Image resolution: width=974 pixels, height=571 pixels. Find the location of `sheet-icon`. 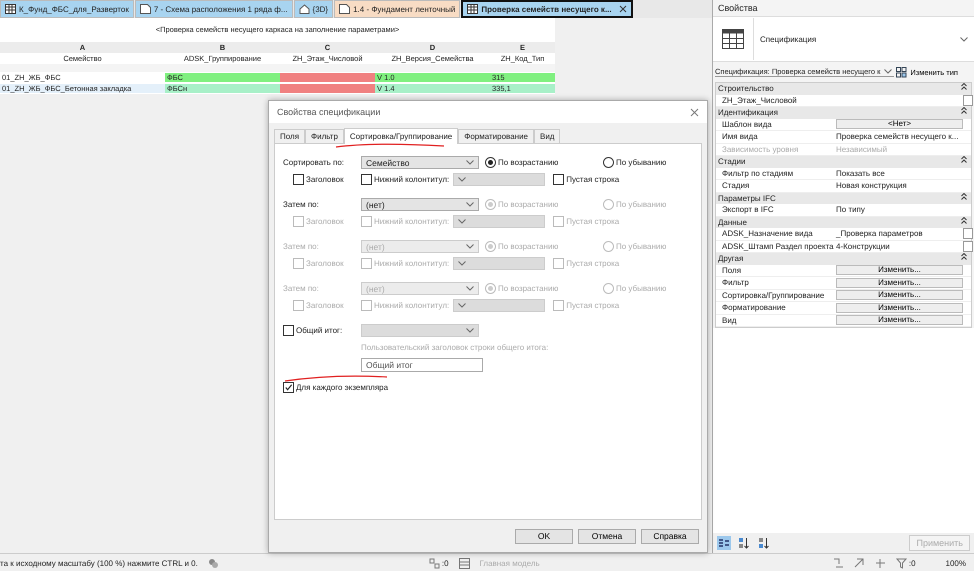

sheet-icon is located at coordinates (344, 9).